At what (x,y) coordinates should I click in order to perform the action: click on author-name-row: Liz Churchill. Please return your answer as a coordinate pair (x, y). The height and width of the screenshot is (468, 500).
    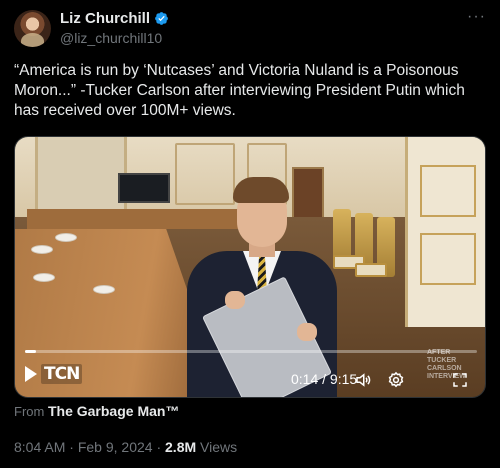
    Looking at the image, I should click on (114, 18).